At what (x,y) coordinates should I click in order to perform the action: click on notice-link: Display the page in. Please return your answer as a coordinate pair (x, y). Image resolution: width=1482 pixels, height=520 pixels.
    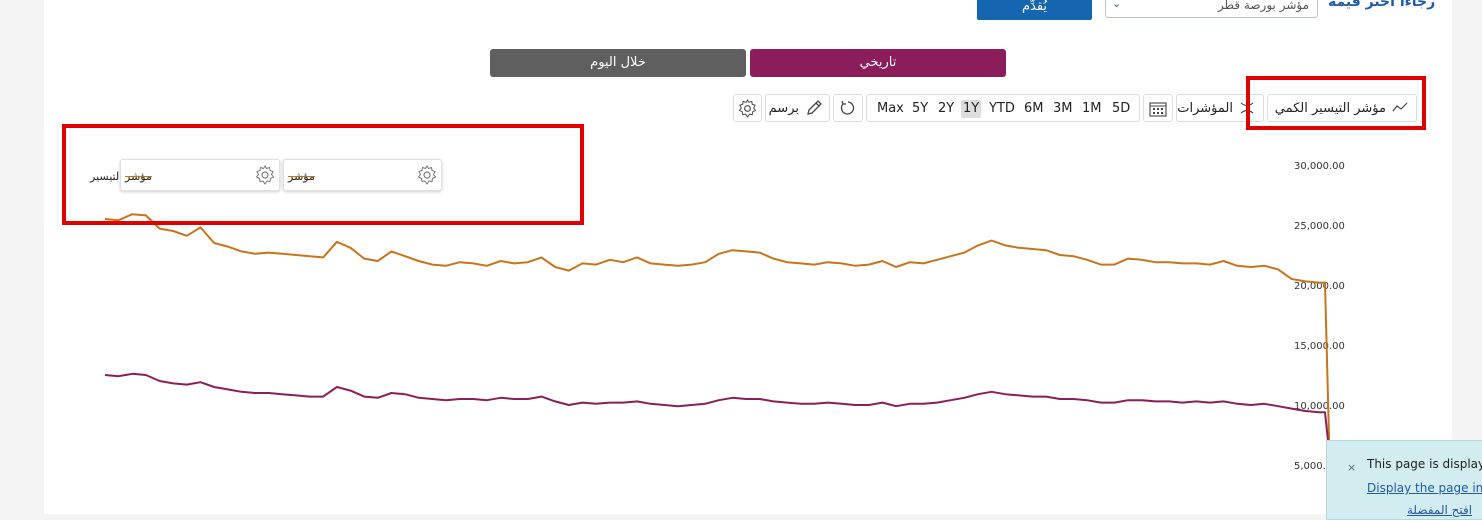
    Looking at the image, I should click on (1424, 488).